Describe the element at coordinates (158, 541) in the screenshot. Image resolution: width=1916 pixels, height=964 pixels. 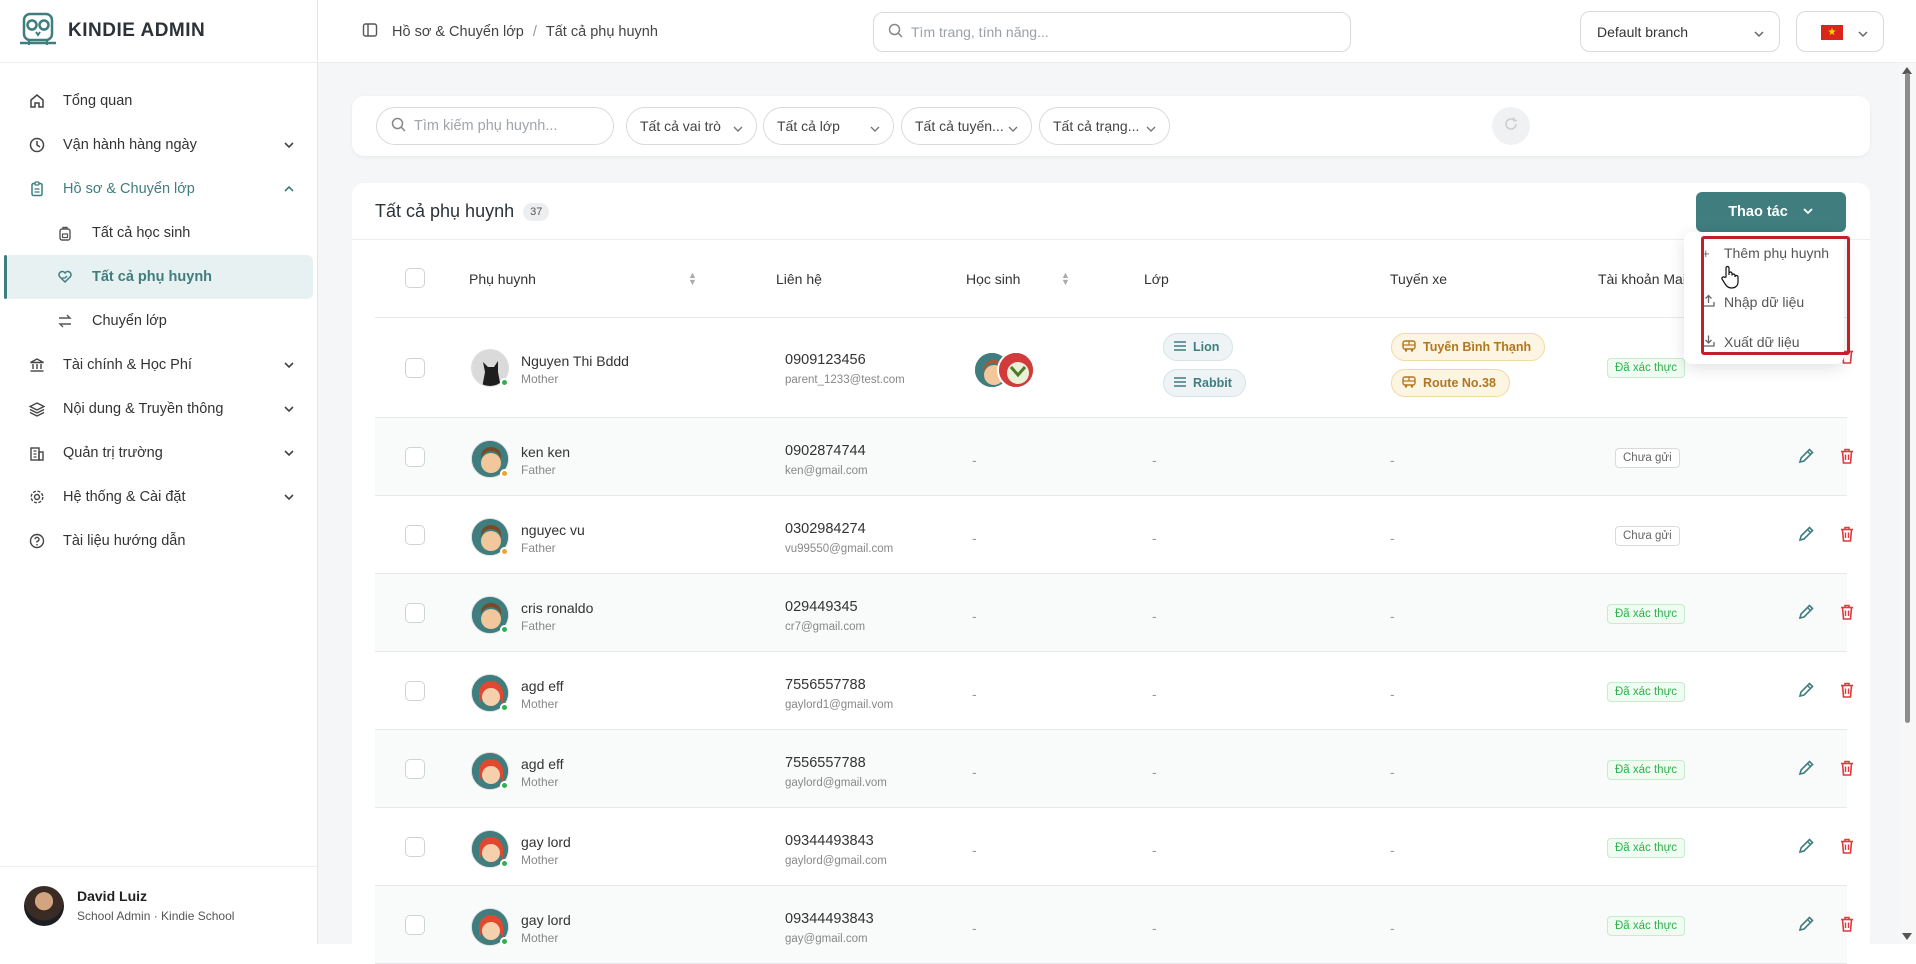
I see `sidebar-item-docs: Tài liệu hướng dẫn` at that location.